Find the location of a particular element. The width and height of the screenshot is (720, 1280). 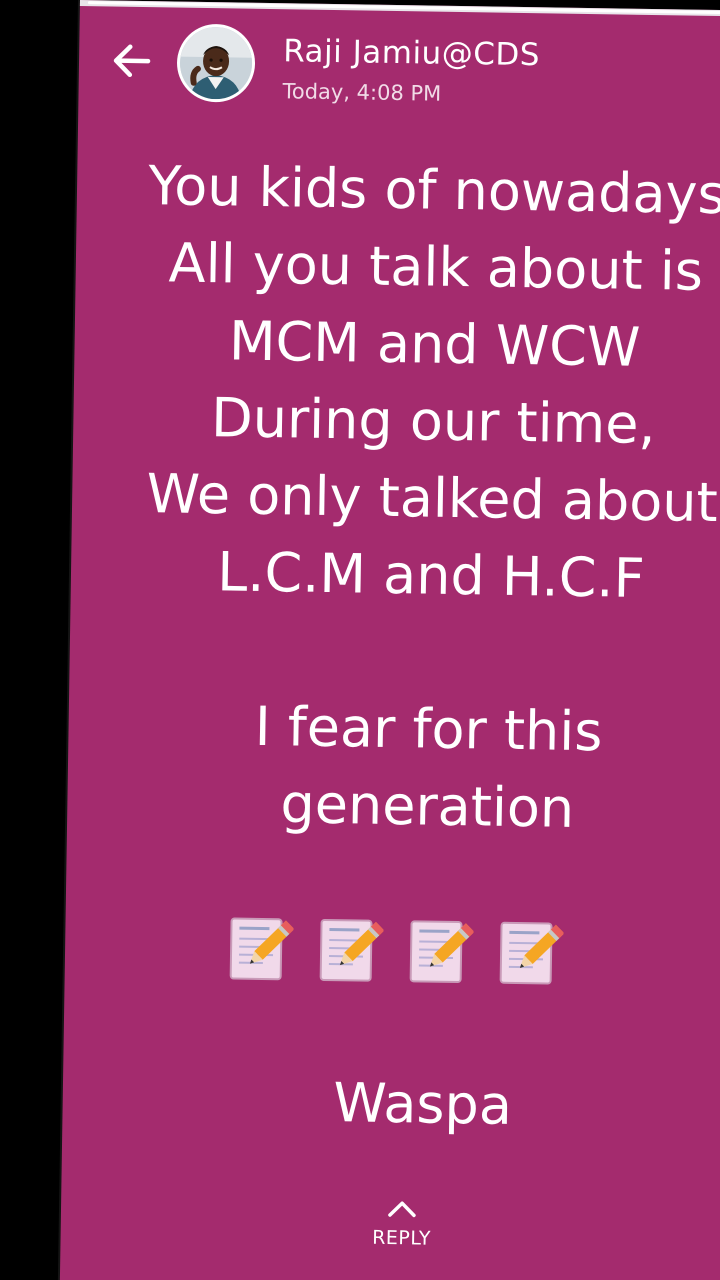

progress-bar is located at coordinates (403, 8).